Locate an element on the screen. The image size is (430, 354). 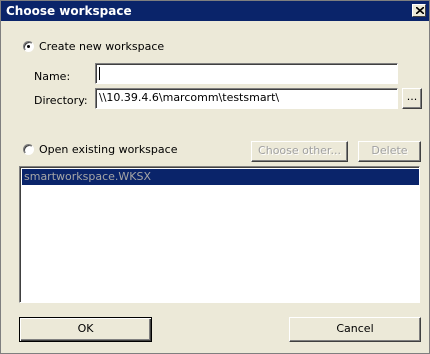
directory-field: \\10.39.4.6\marcomm\testsmart\ is located at coordinates (246, 98).